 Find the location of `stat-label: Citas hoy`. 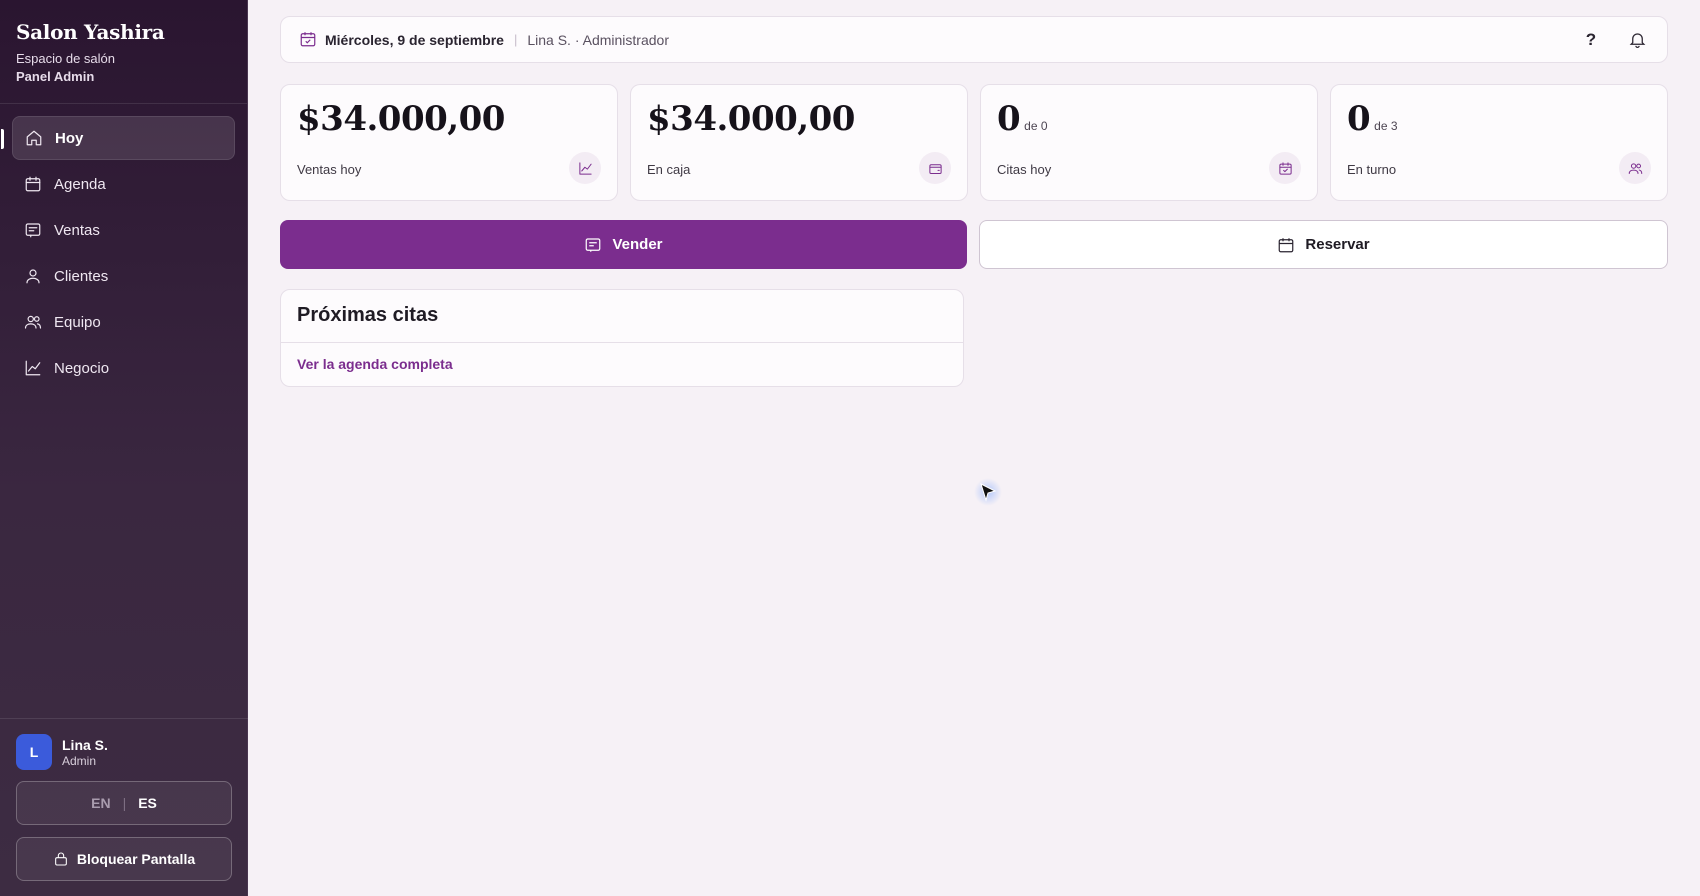

stat-label: Citas hoy is located at coordinates (1024, 169).